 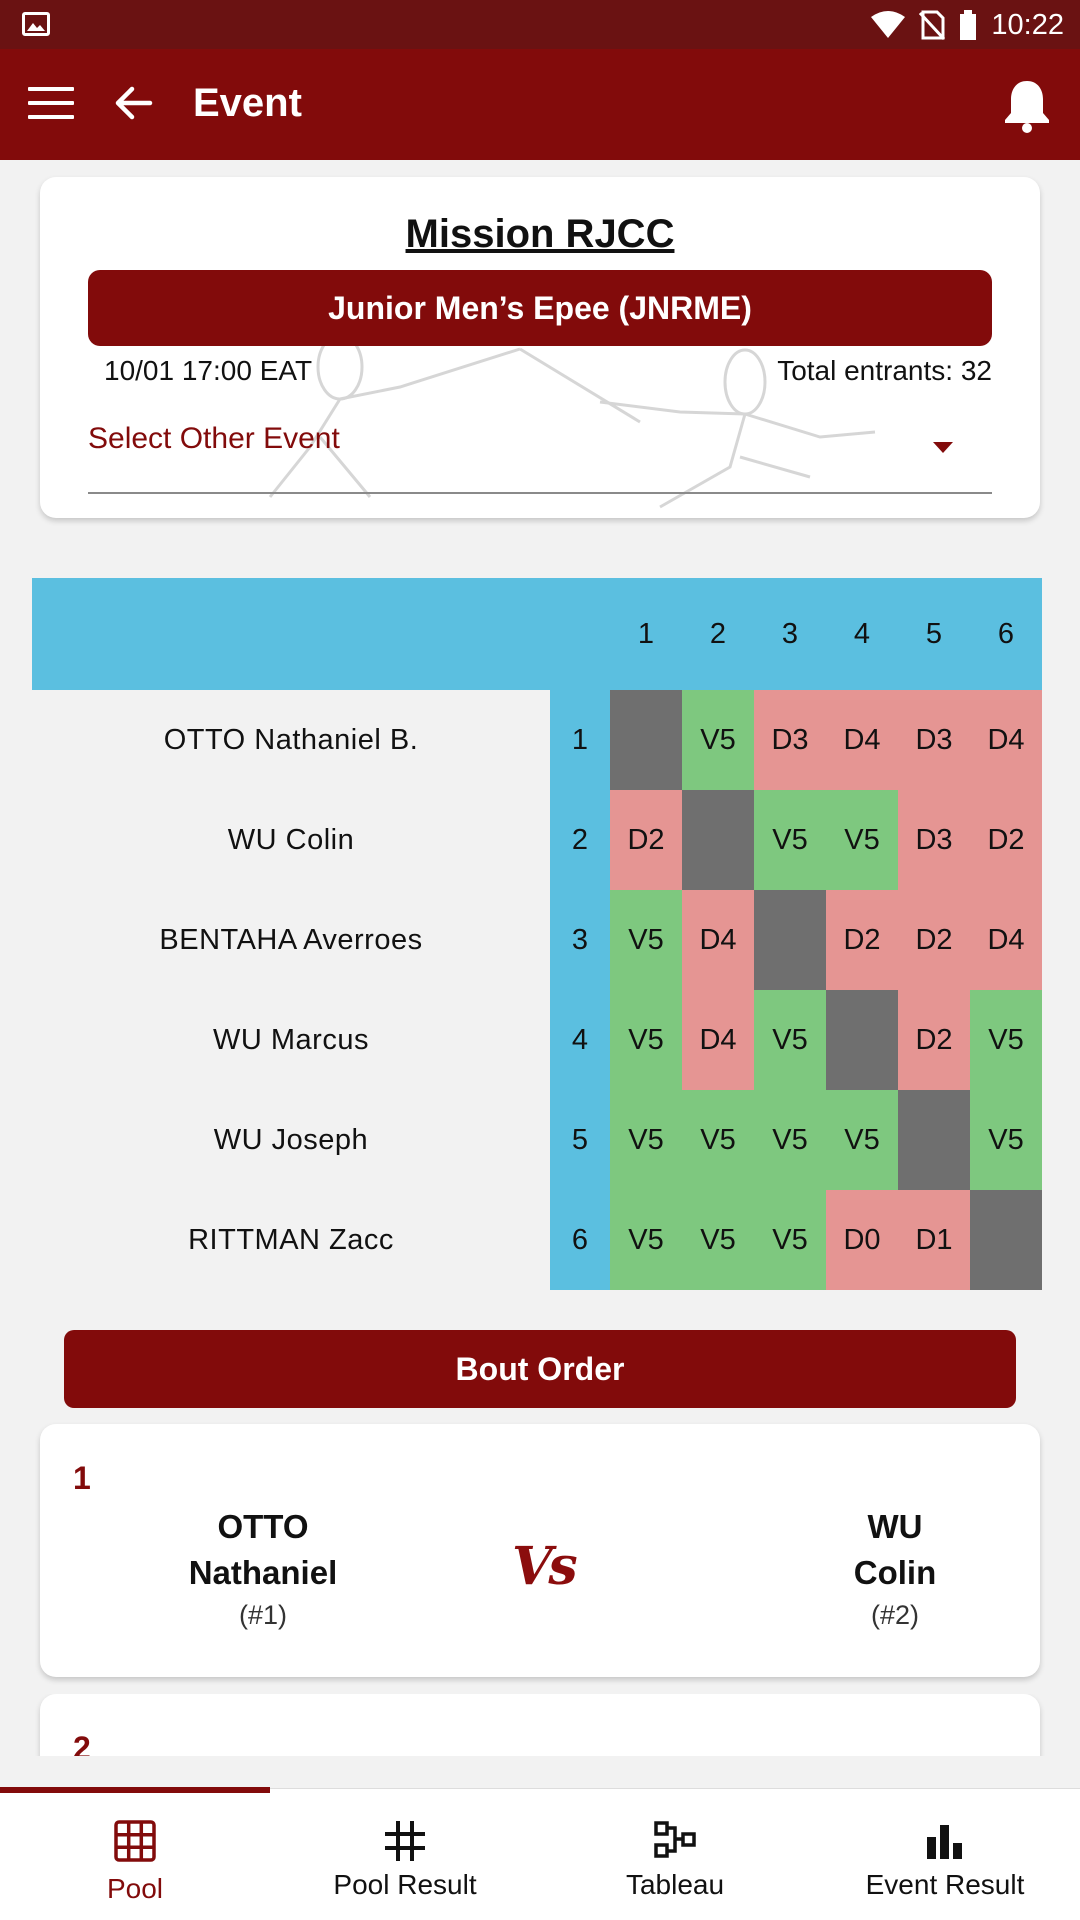 I want to click on back-arrow-icon, so click(x=134, y=103).